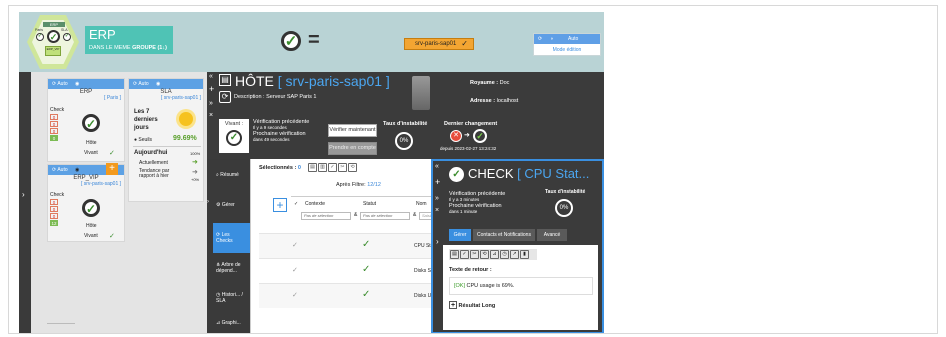  Describe the element at coordinates (314, 40) in the screenshot. I see `equals-sign: =` at that location.